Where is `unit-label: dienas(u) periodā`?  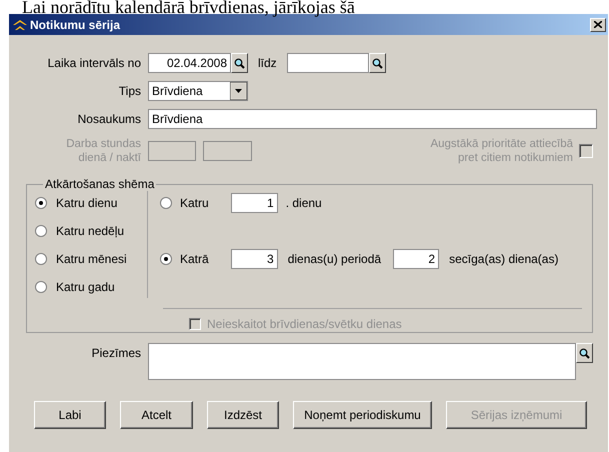 unit-label: dienas(u) periodā is located at coordinates (335, 259).